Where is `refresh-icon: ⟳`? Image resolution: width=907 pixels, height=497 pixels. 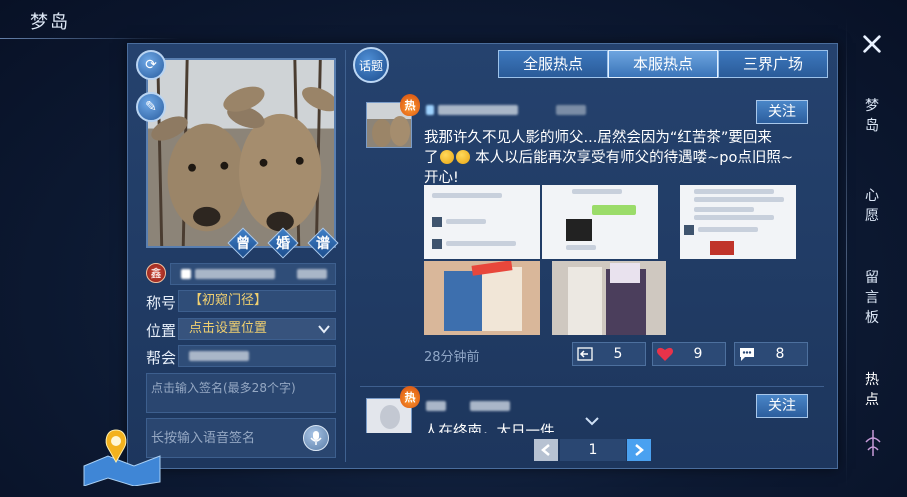
refresh-icon: ⟳ is located at coordinates (151, 65).